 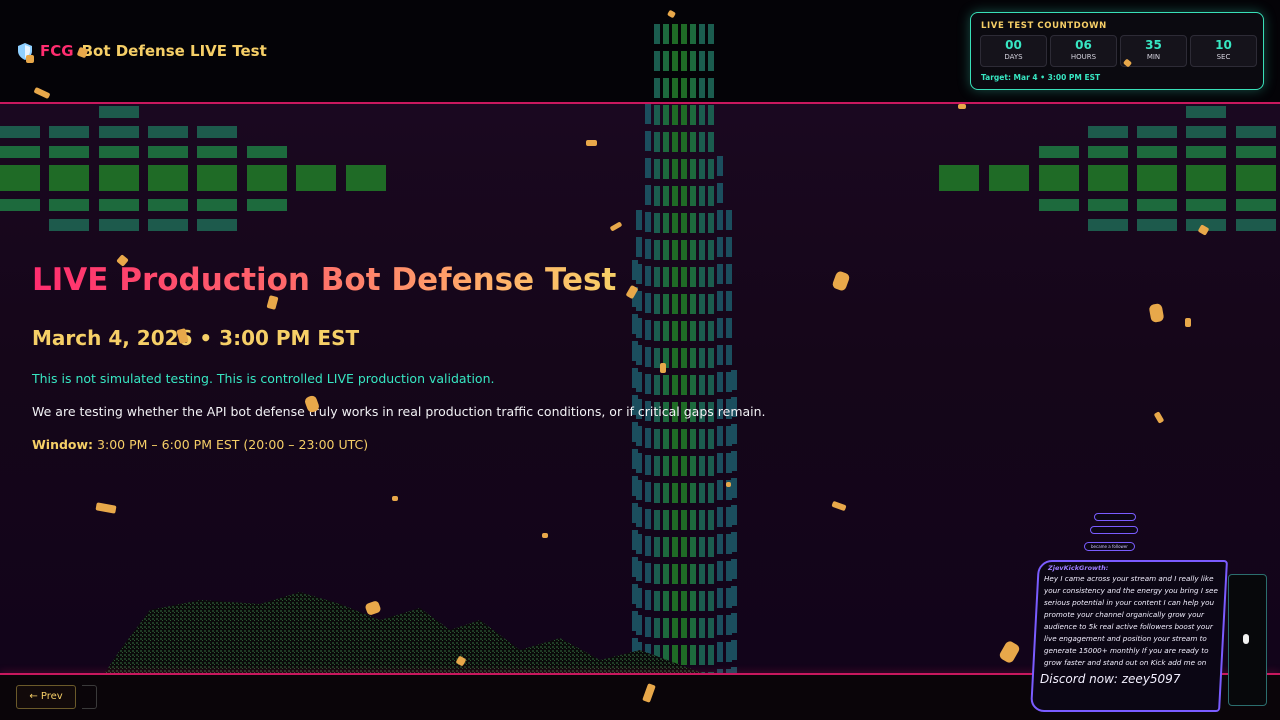 What do you see at coordinates (1083, 45) in the screenshot?
I see `countdown-value: 06` at bounding box center [1083, 45].